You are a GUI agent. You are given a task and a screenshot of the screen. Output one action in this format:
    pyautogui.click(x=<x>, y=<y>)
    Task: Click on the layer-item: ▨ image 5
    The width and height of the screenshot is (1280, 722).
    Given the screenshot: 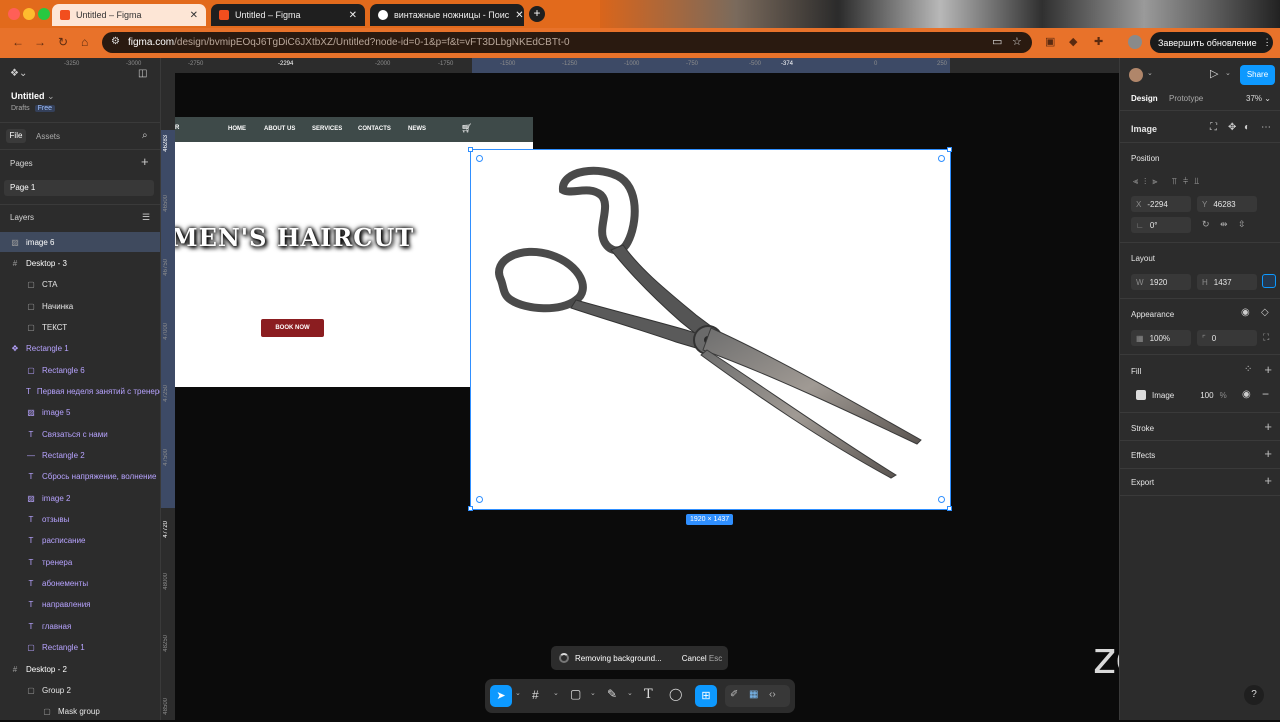 What is the action you would take?
    pyautogui.click(x=80, y=413)
    